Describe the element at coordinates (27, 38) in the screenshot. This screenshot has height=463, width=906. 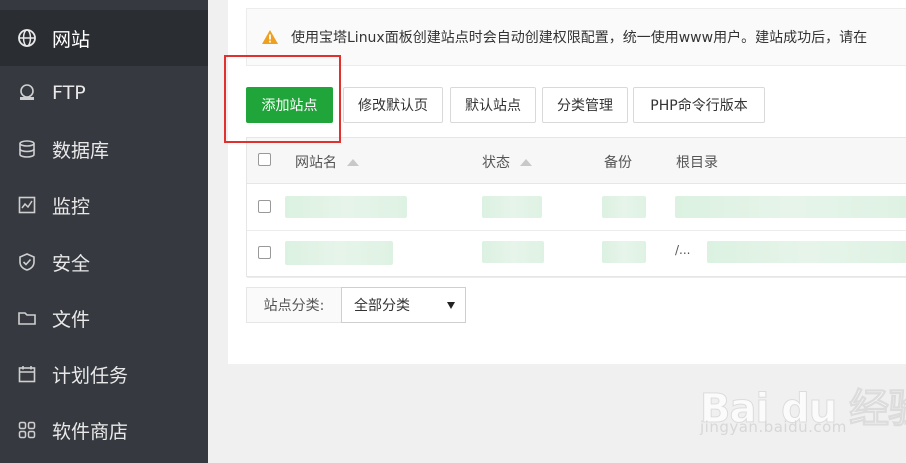
I see `globe-icon` at that location.